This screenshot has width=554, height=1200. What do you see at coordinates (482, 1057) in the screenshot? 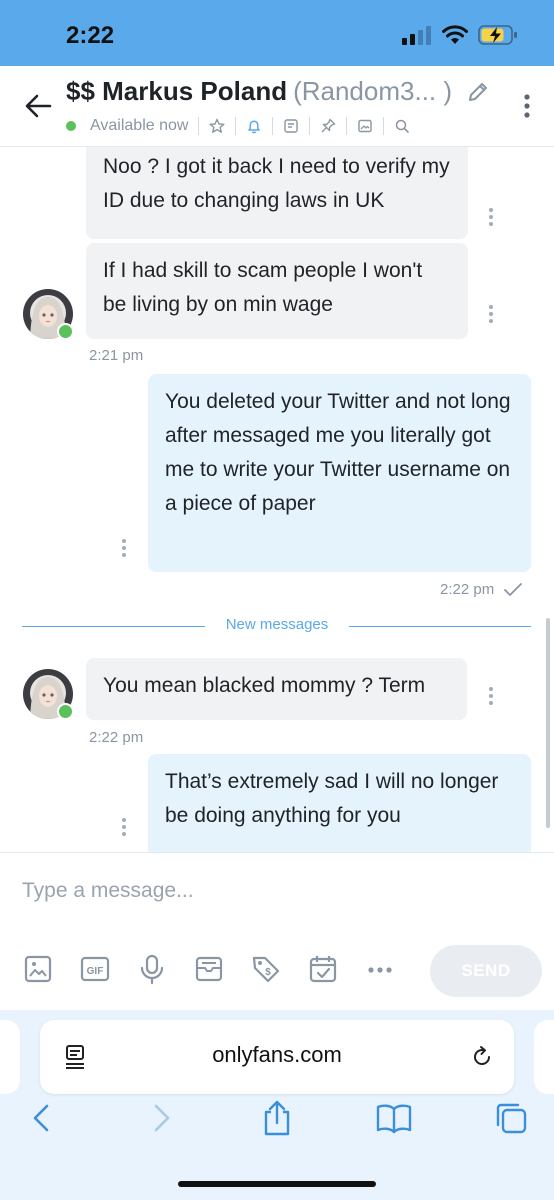
I see `reload-icon` at bounding box center [482, 1057].